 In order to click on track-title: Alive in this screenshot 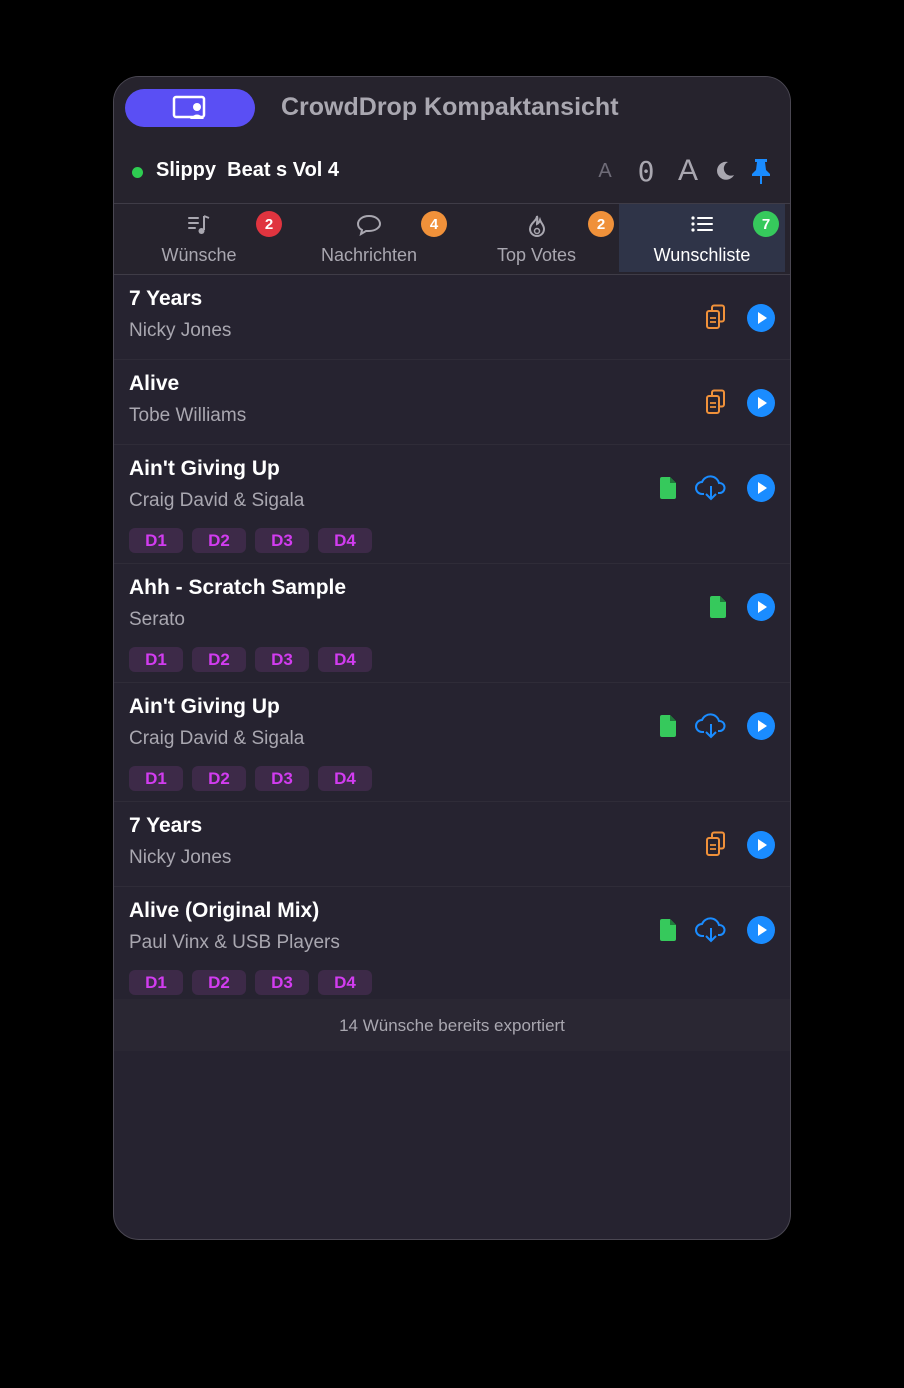, I will do `click(154, 383)`.